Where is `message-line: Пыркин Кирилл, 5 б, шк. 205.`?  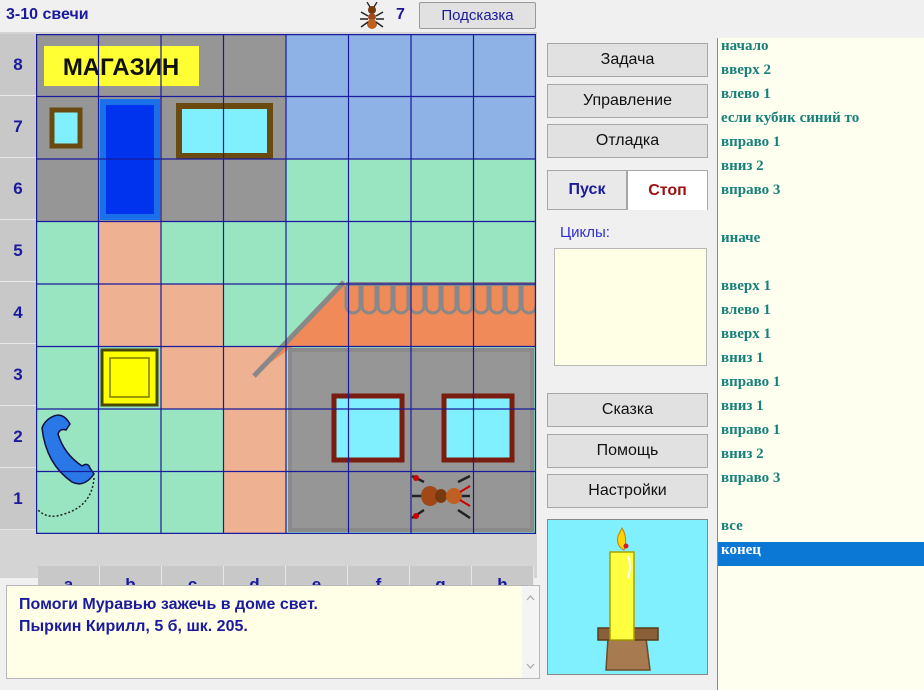
message-line: Пыркин Кирилл, 5 б, шк. 205. is located at coordinates (133, 626).